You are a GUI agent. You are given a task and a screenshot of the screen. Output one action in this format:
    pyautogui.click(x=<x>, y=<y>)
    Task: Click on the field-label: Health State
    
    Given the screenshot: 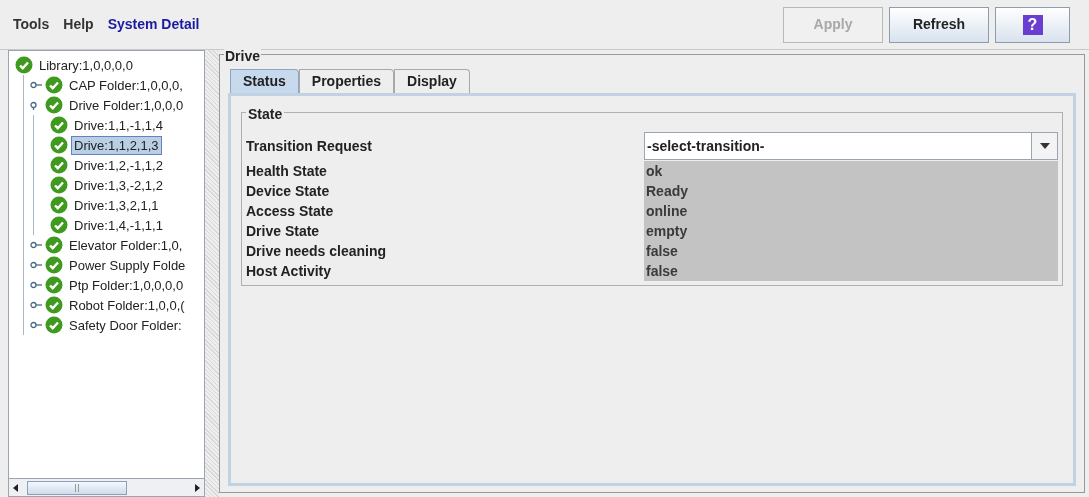 What is the action you would take?
    pyautogui.click(x=287, y=171)
    